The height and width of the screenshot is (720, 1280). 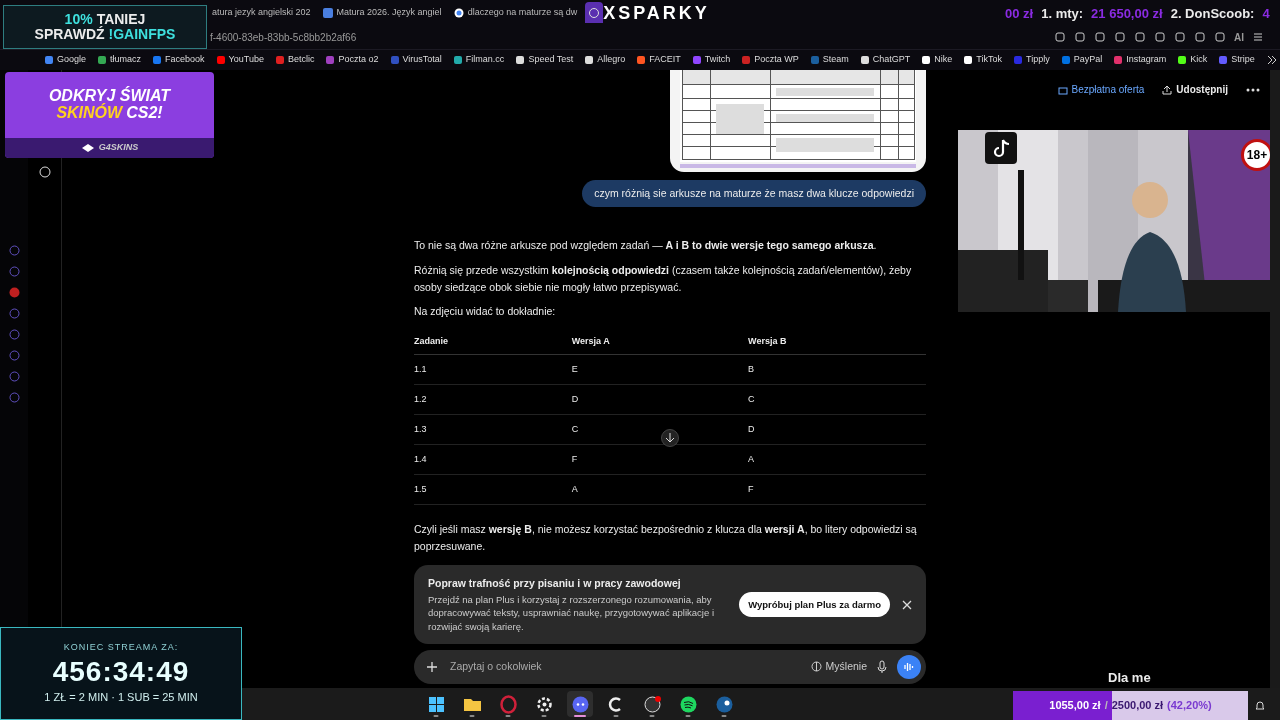 I want to click on leaderboard-amount: 4, so click(x=1266, y=14).